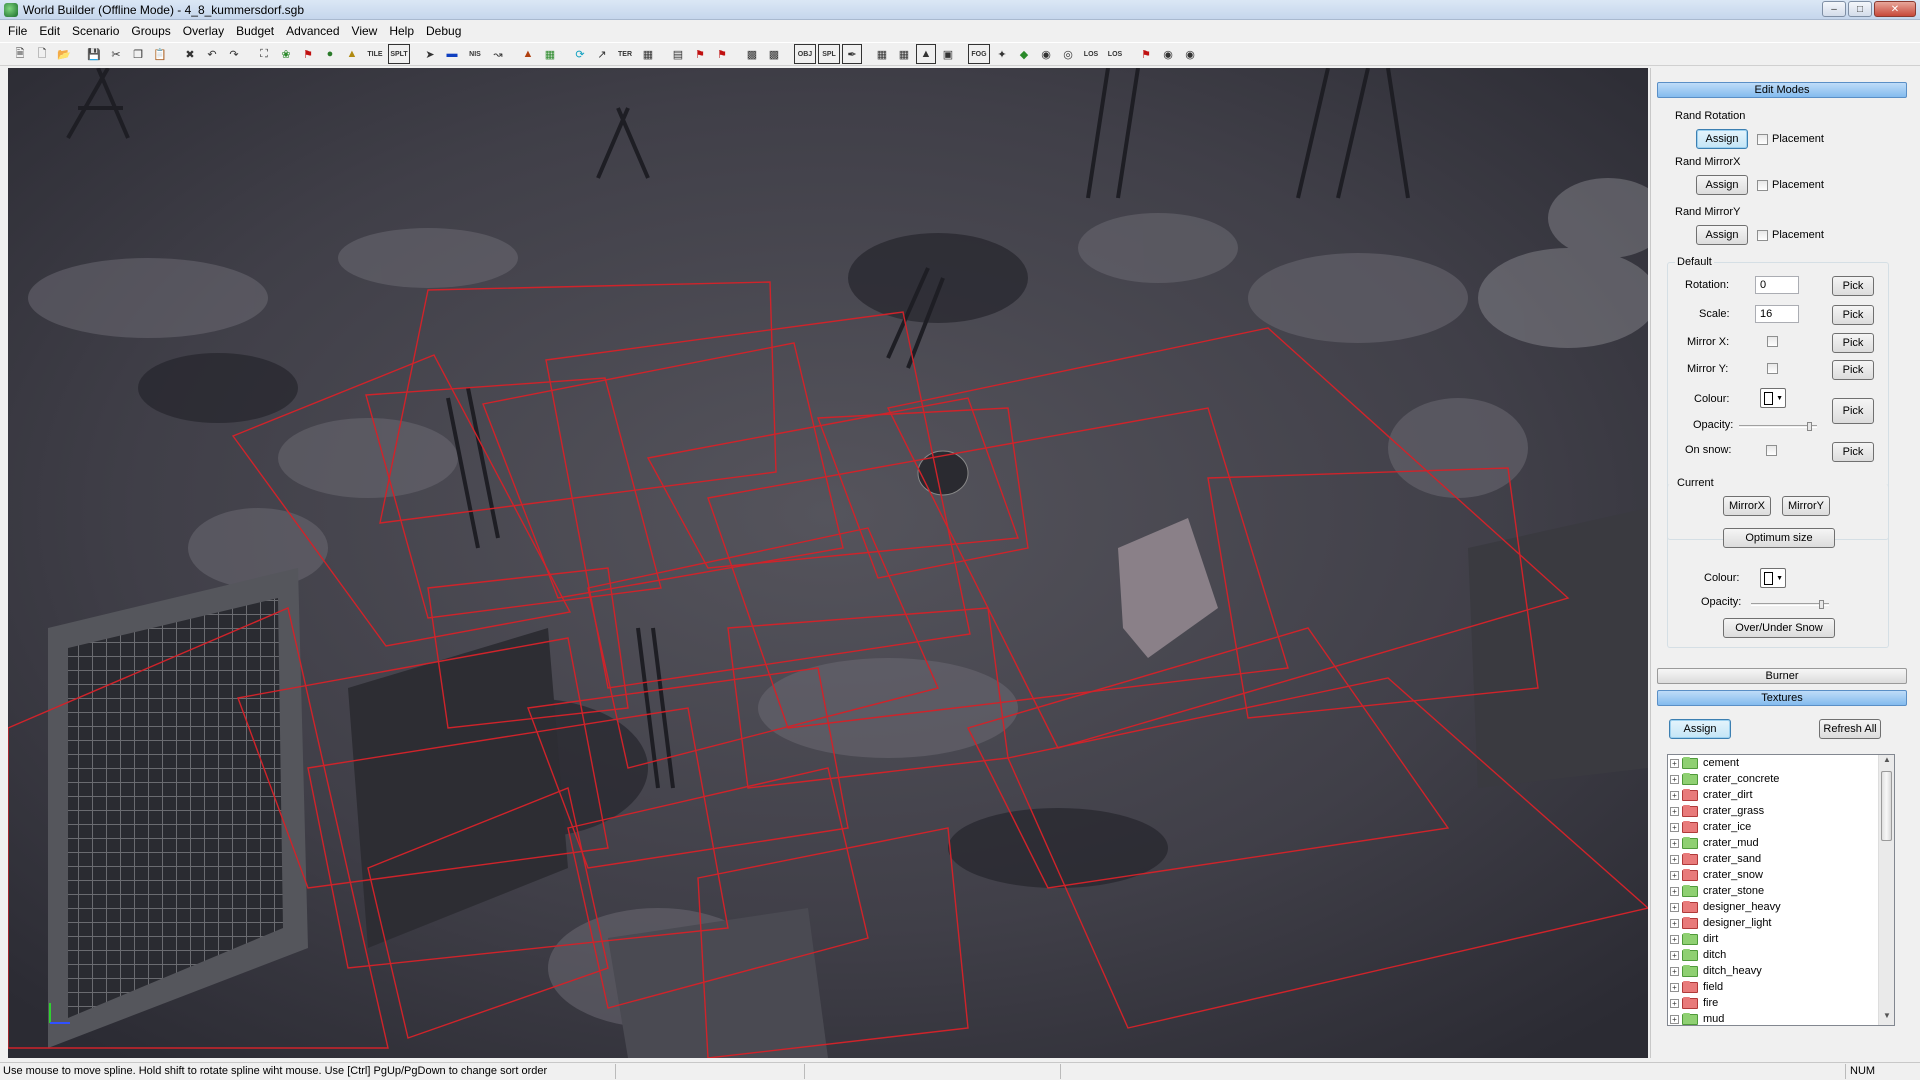 Image resolution: width=1920 pixels, height=1080 pixels. Describe the element at coordinates (1773, 578) in the screenshot. I see `current-colour-picker: ▼` at that location.